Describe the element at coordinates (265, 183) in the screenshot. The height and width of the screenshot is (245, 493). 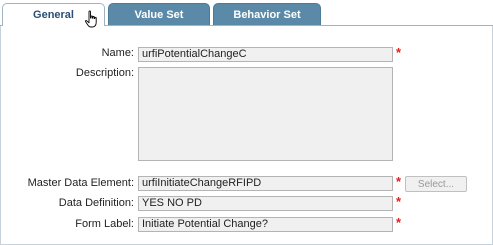
I see `master-data-element-field: urfiInitiateChangeRFIPD` at that location.